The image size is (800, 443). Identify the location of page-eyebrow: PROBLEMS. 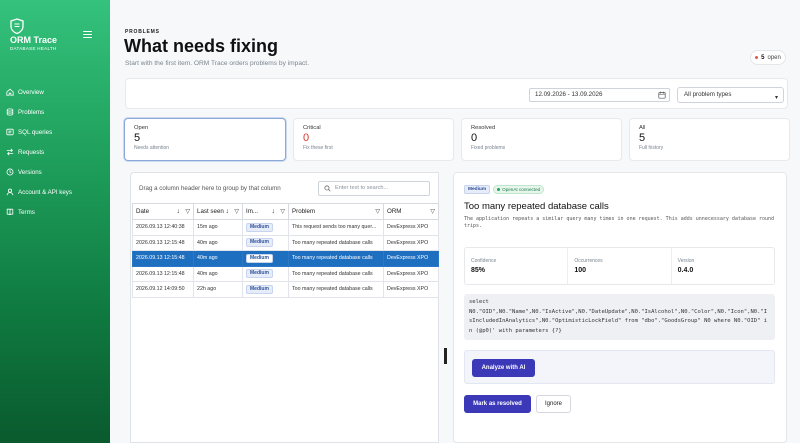
(142, 32).